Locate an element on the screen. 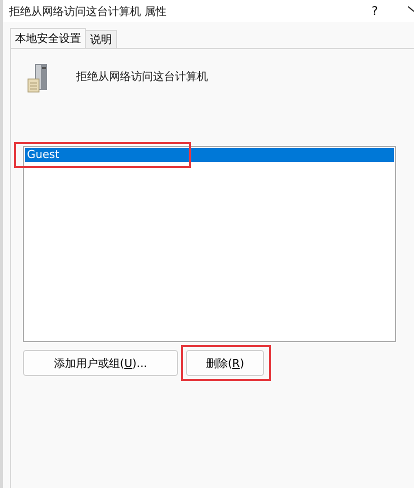 The image size is (414, 488). account-item: Guest is located at coordinates (209, 155).